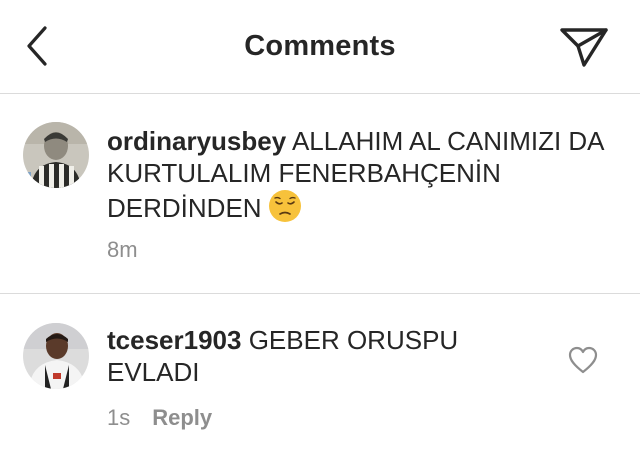 The width and height of the screenshot is (640, 453). What do you see at coordinates (196, 141) in the screenshot?
I see `comment-username: ordinaryusbey` at bounding box center [196, 141].